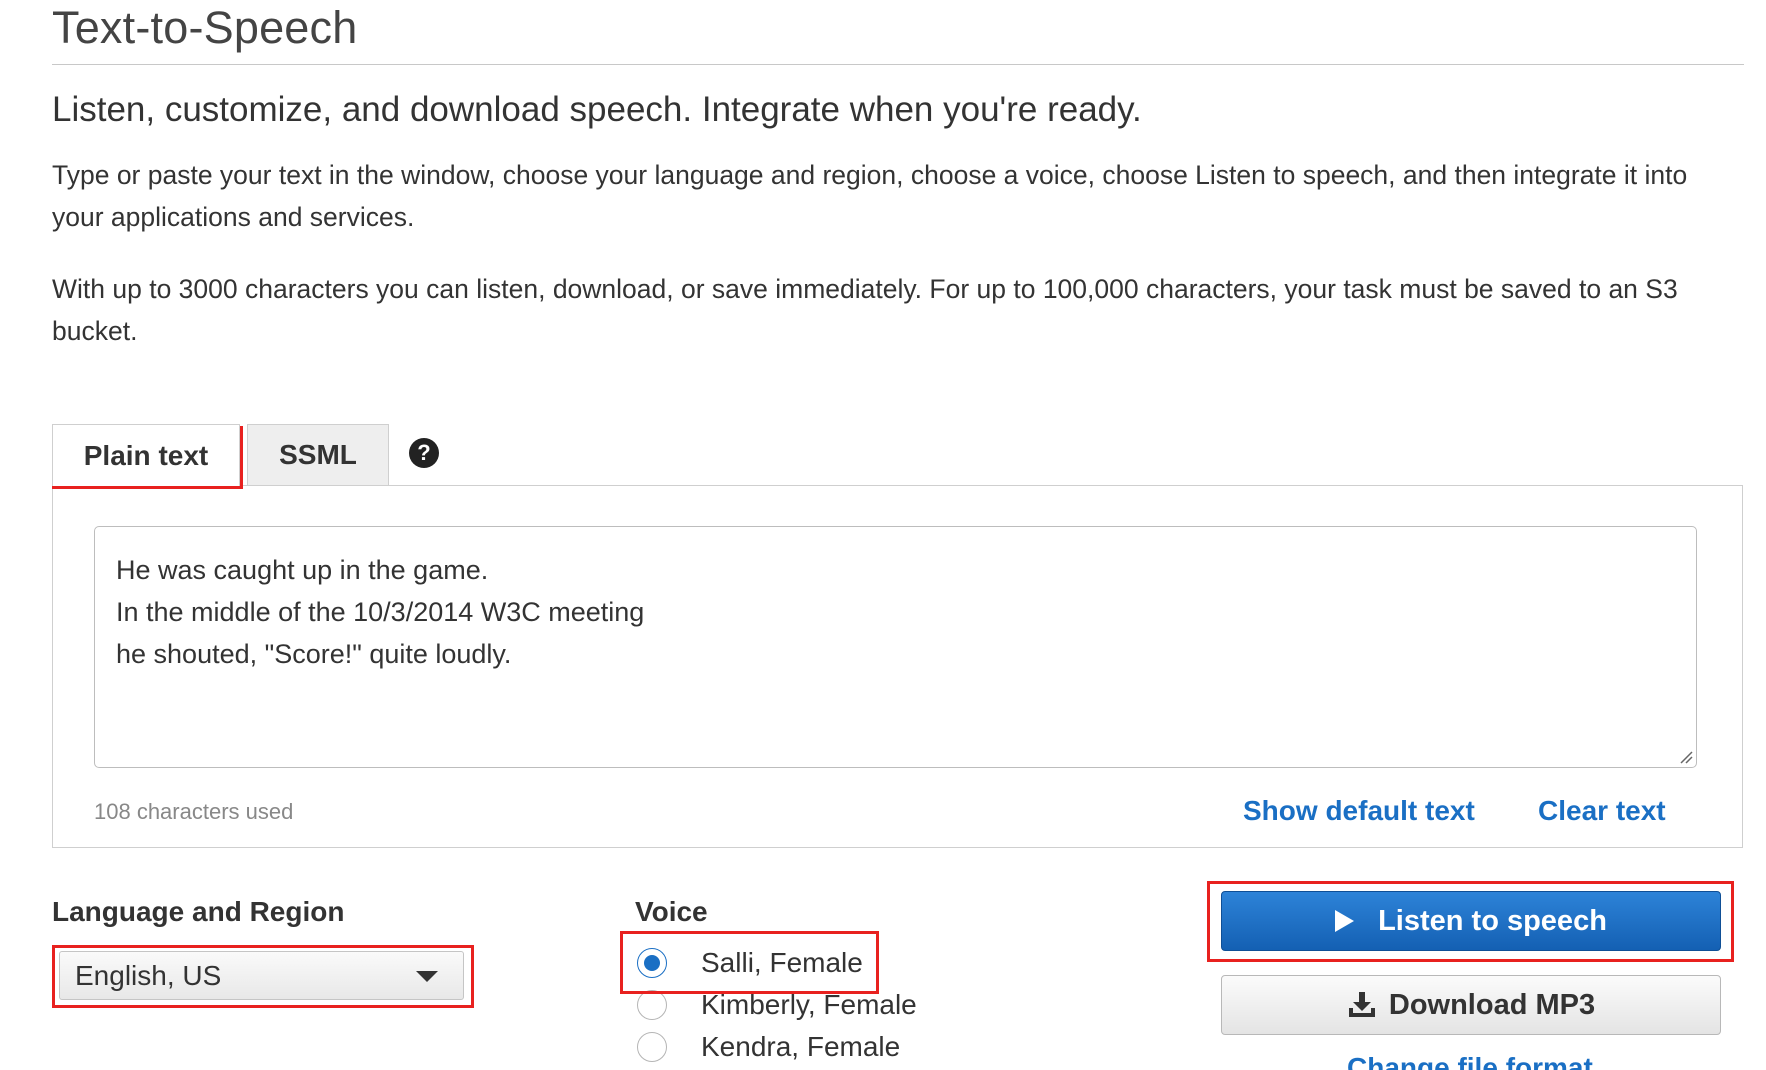  I want to click on listen-button-label: Listen to speech, so click(1492, 920).